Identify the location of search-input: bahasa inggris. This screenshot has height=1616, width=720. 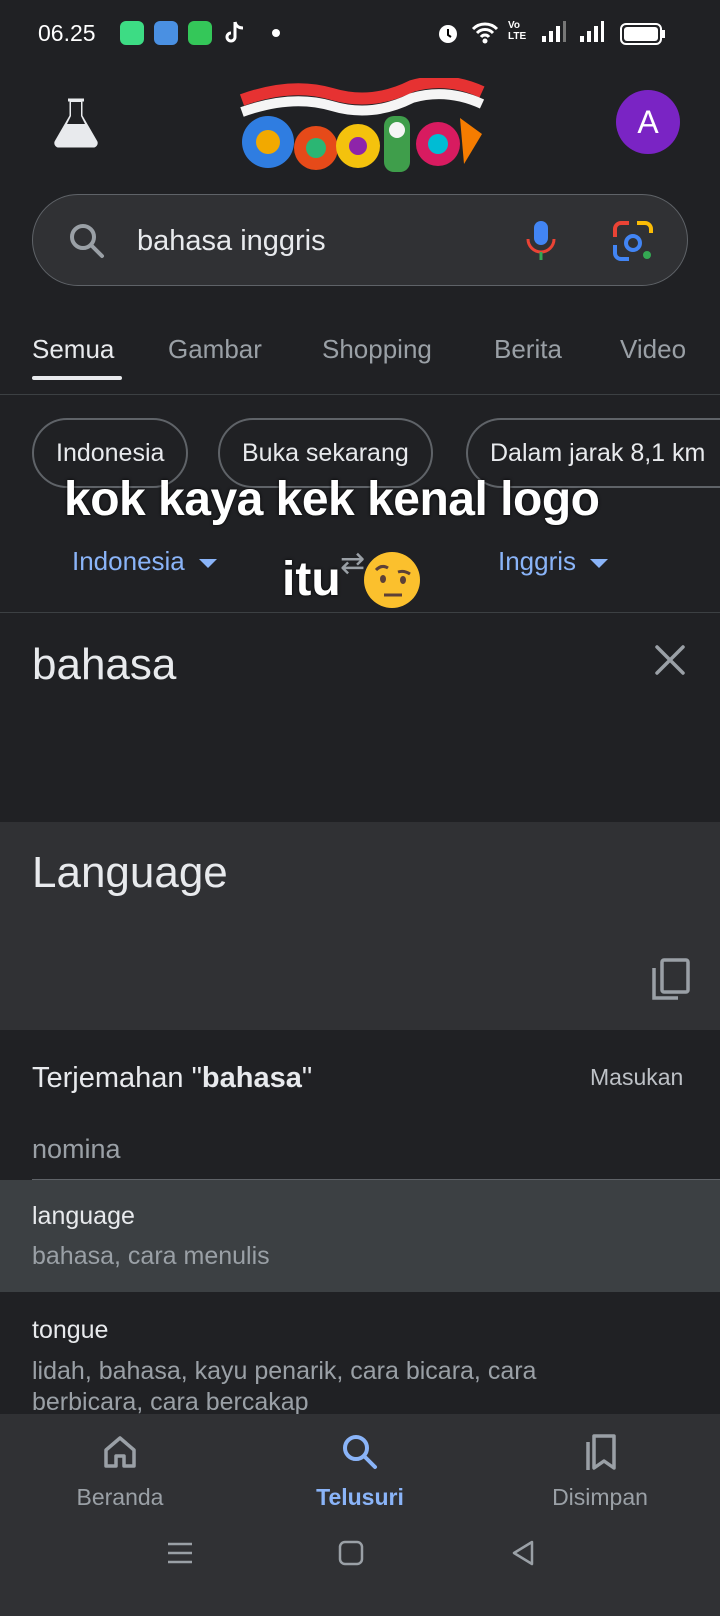
(231, 241).